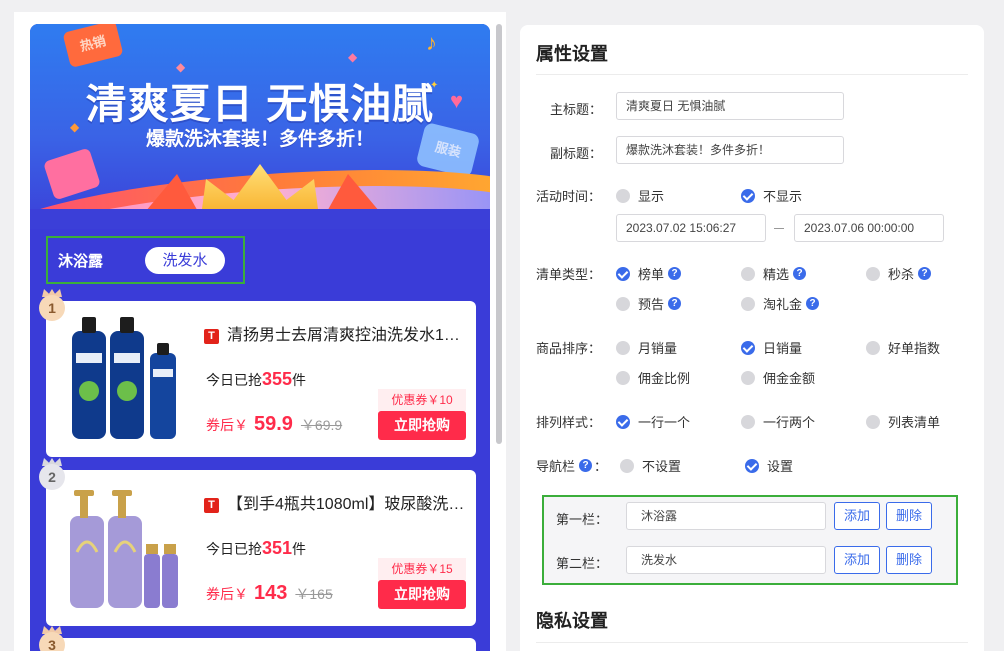  I want to click on option-label: 列表清单, so click(914, 422).